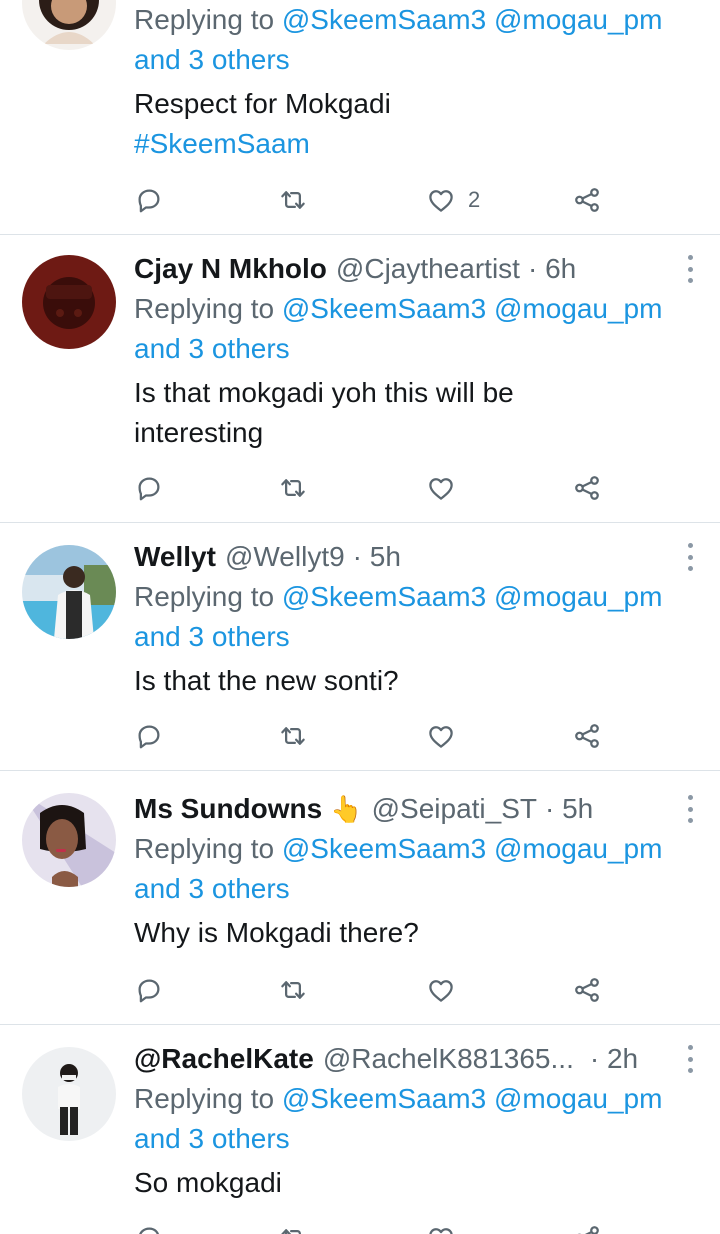 The image size is (720, 1234). I want to click on pointing-up-emoji: 👆, so click(346, 809).